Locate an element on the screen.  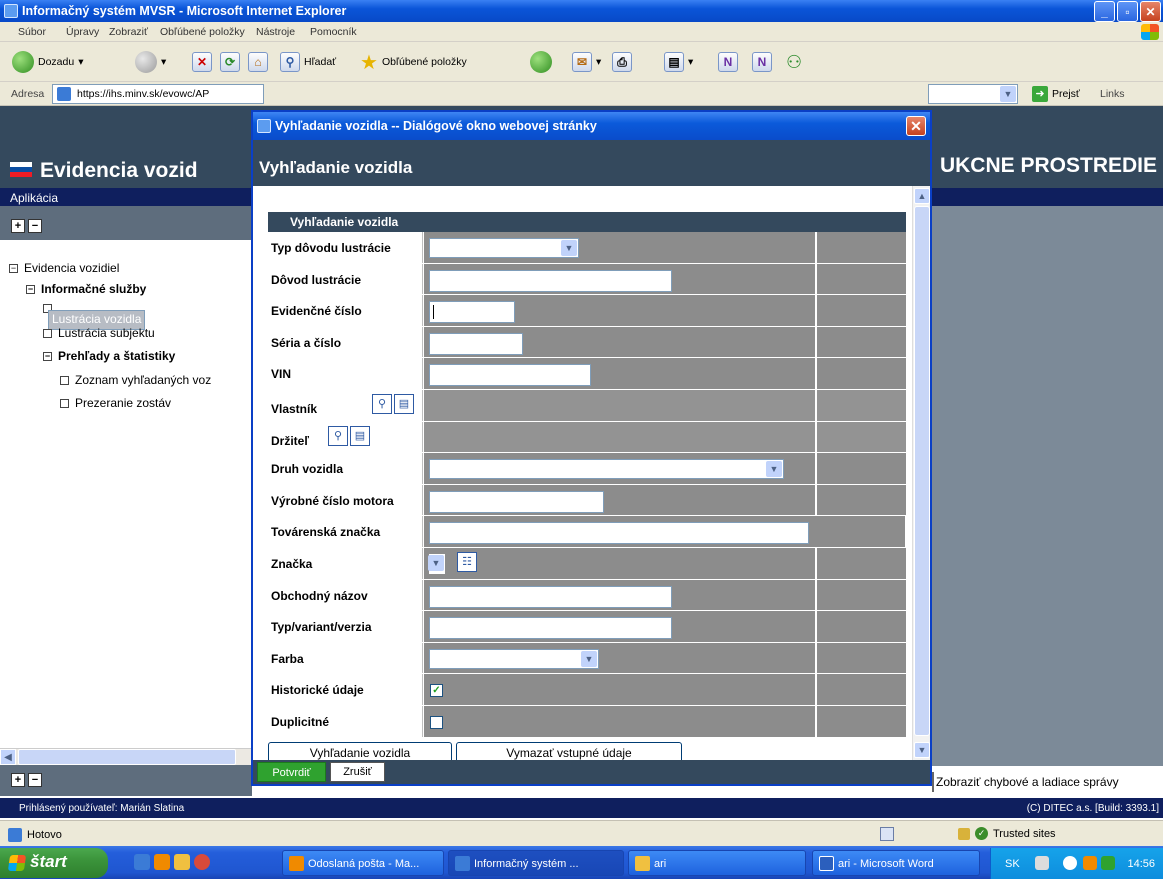
mail-icon: ✉ is located at coordinates (582, 62).